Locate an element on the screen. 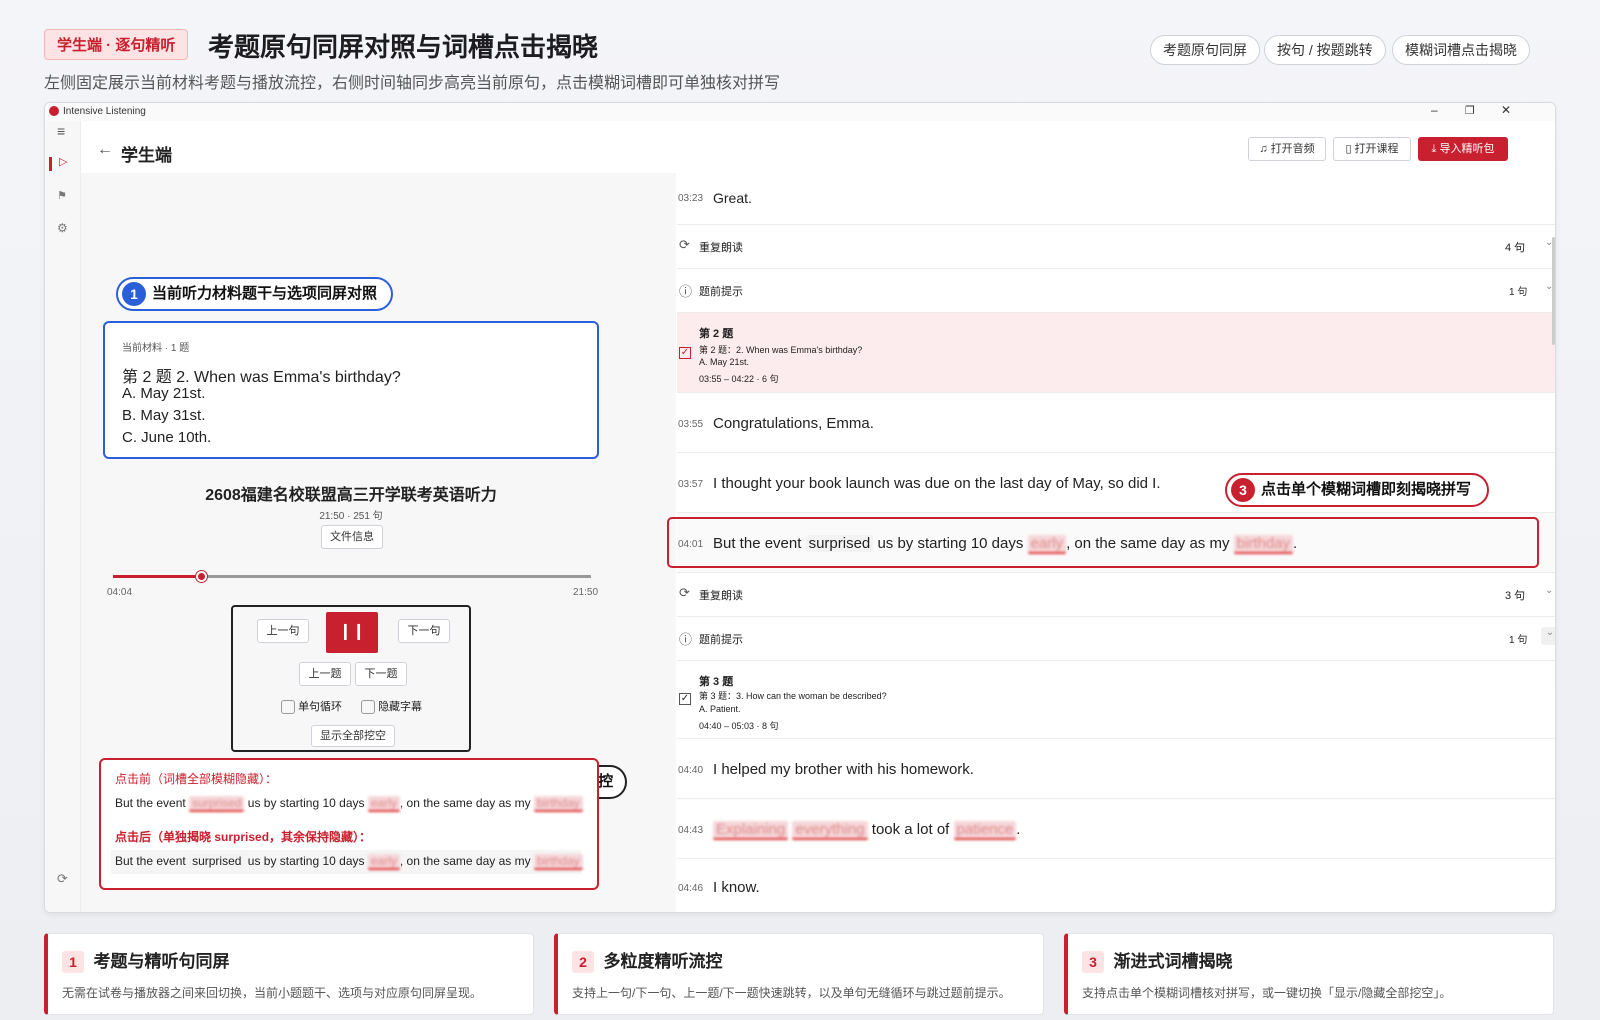 The width and height of the screenshot is (1600, 1020). pill-jump: 按句 / 按题跳转 is located at coordinates (1325, 50).